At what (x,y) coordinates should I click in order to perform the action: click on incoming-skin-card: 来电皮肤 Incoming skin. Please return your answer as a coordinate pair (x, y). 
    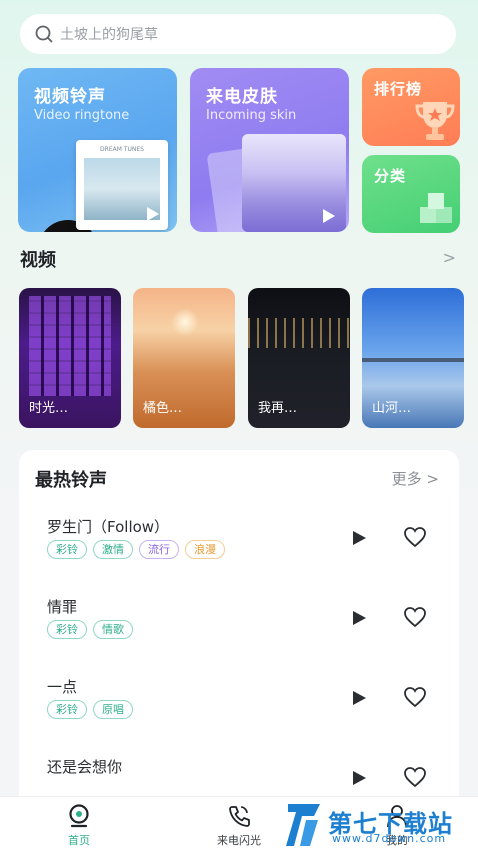
    Looking at the image, I should click on (269, 150).